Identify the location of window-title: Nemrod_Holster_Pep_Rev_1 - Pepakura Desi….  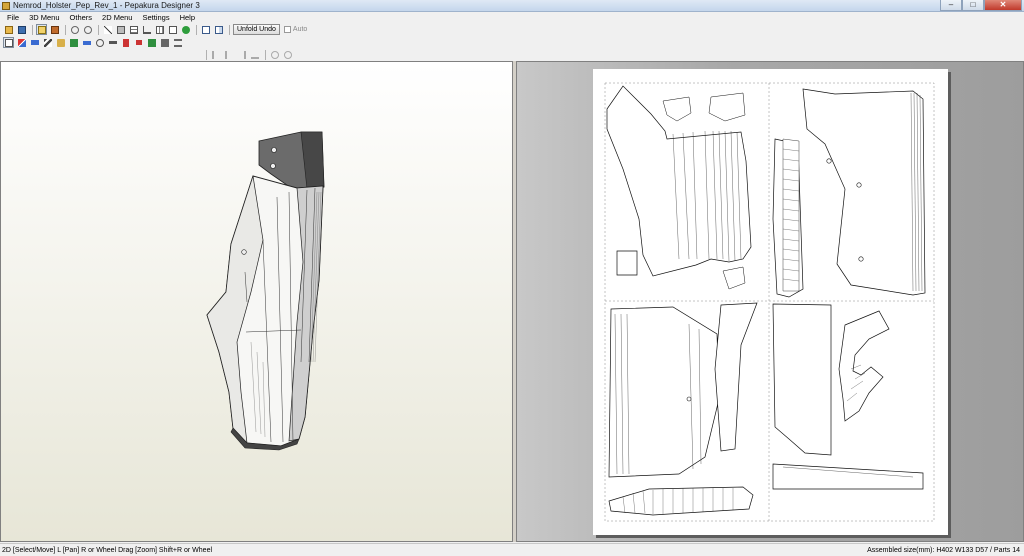
(106, 5).